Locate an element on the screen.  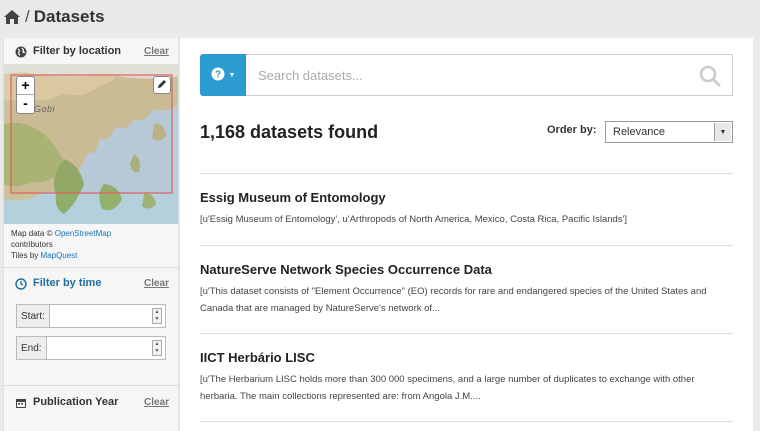
search-help-button: ? ▼ is located at coordinates (223, 75).